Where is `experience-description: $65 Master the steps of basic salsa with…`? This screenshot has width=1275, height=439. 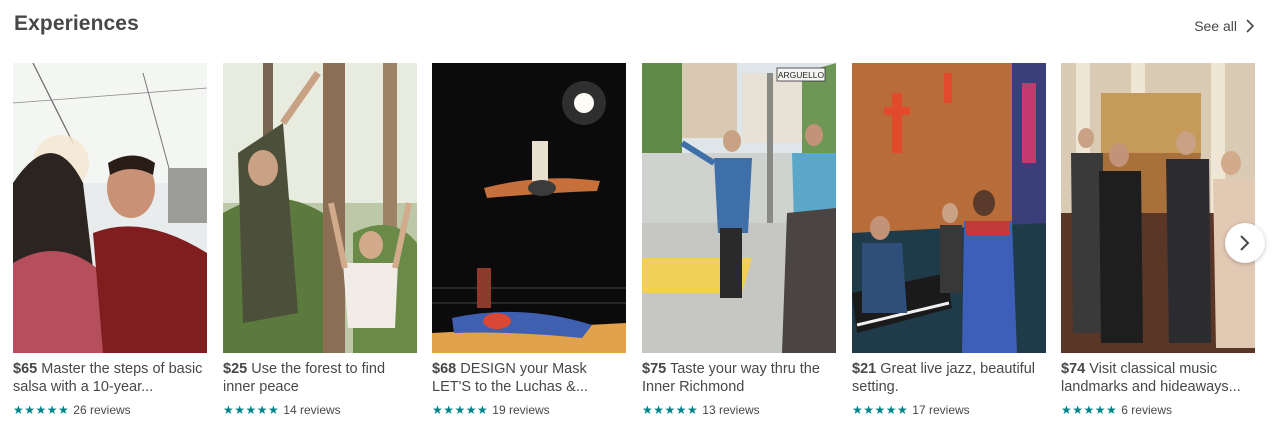
experience-description: $65 Master the steps of basic salsa with… is located at coordinates (110, 378).